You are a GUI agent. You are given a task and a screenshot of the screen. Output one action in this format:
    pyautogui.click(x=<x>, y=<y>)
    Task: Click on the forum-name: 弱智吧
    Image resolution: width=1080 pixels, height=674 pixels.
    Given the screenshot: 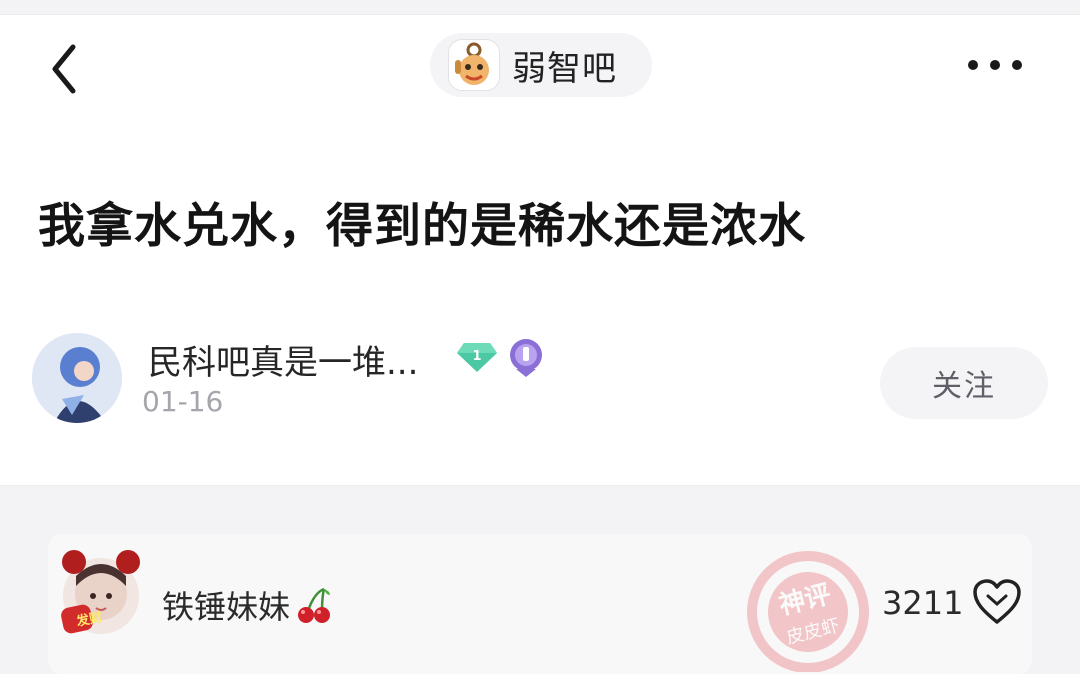 What is the action you would take?
    pyautogui.click(x=564, y=68)
    